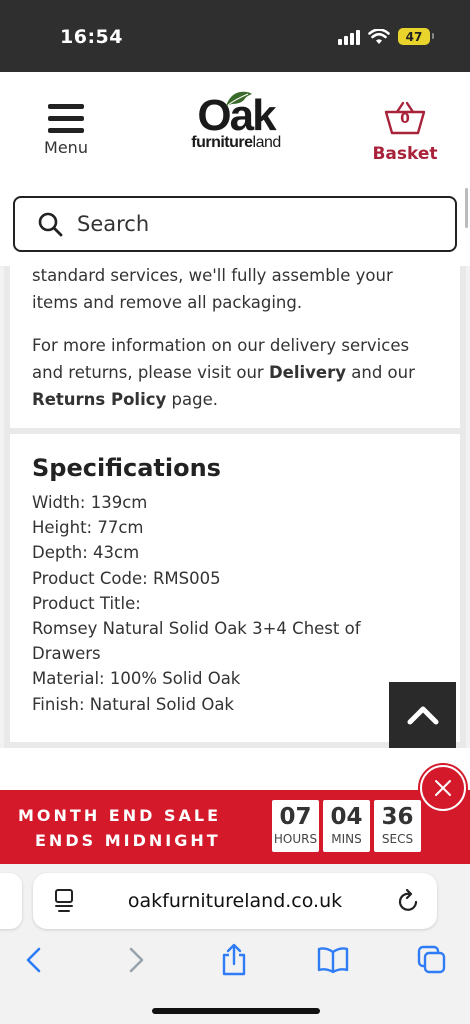  I want to click on search-placeholder: Search, so click(113, 224).